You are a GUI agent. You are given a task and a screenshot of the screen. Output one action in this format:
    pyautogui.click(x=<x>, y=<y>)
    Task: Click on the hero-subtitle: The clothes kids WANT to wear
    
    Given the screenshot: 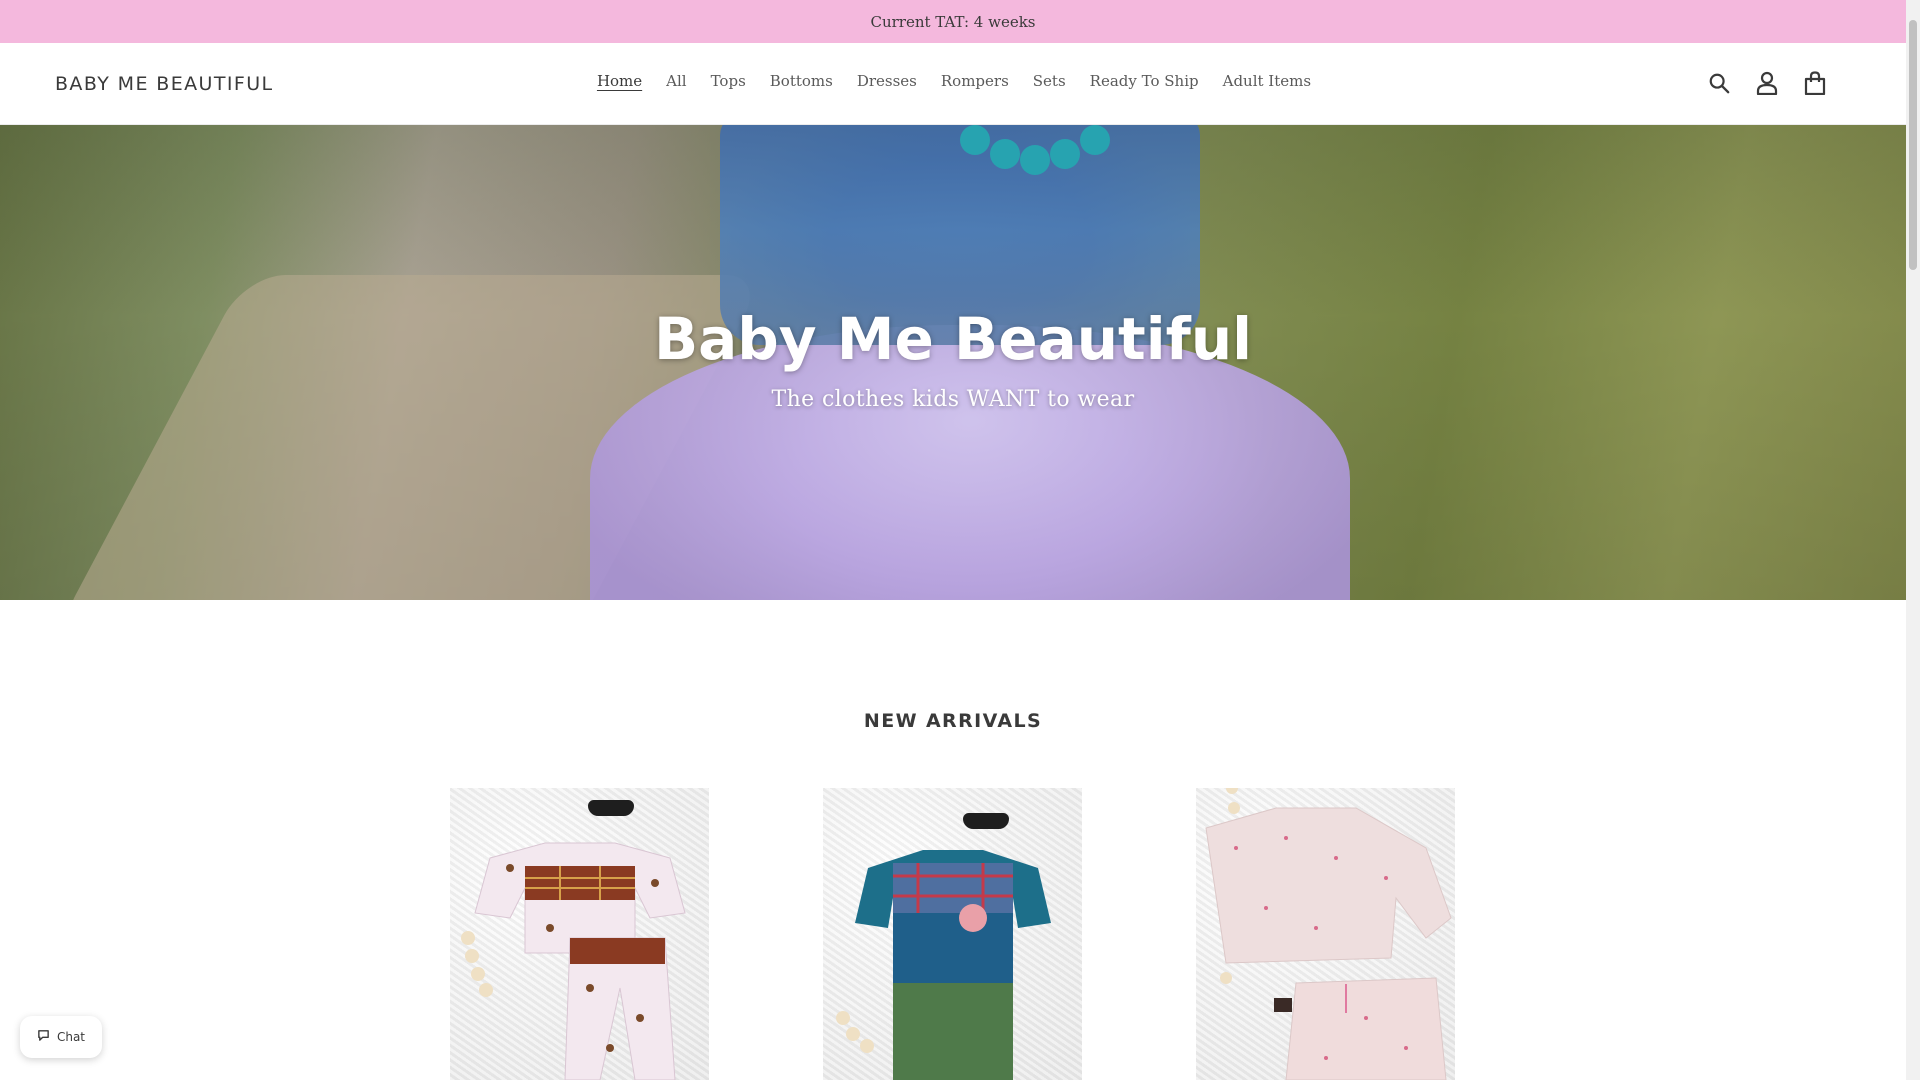 What is the action you would take?
    pyautogui.click(x=953, y=399)
    